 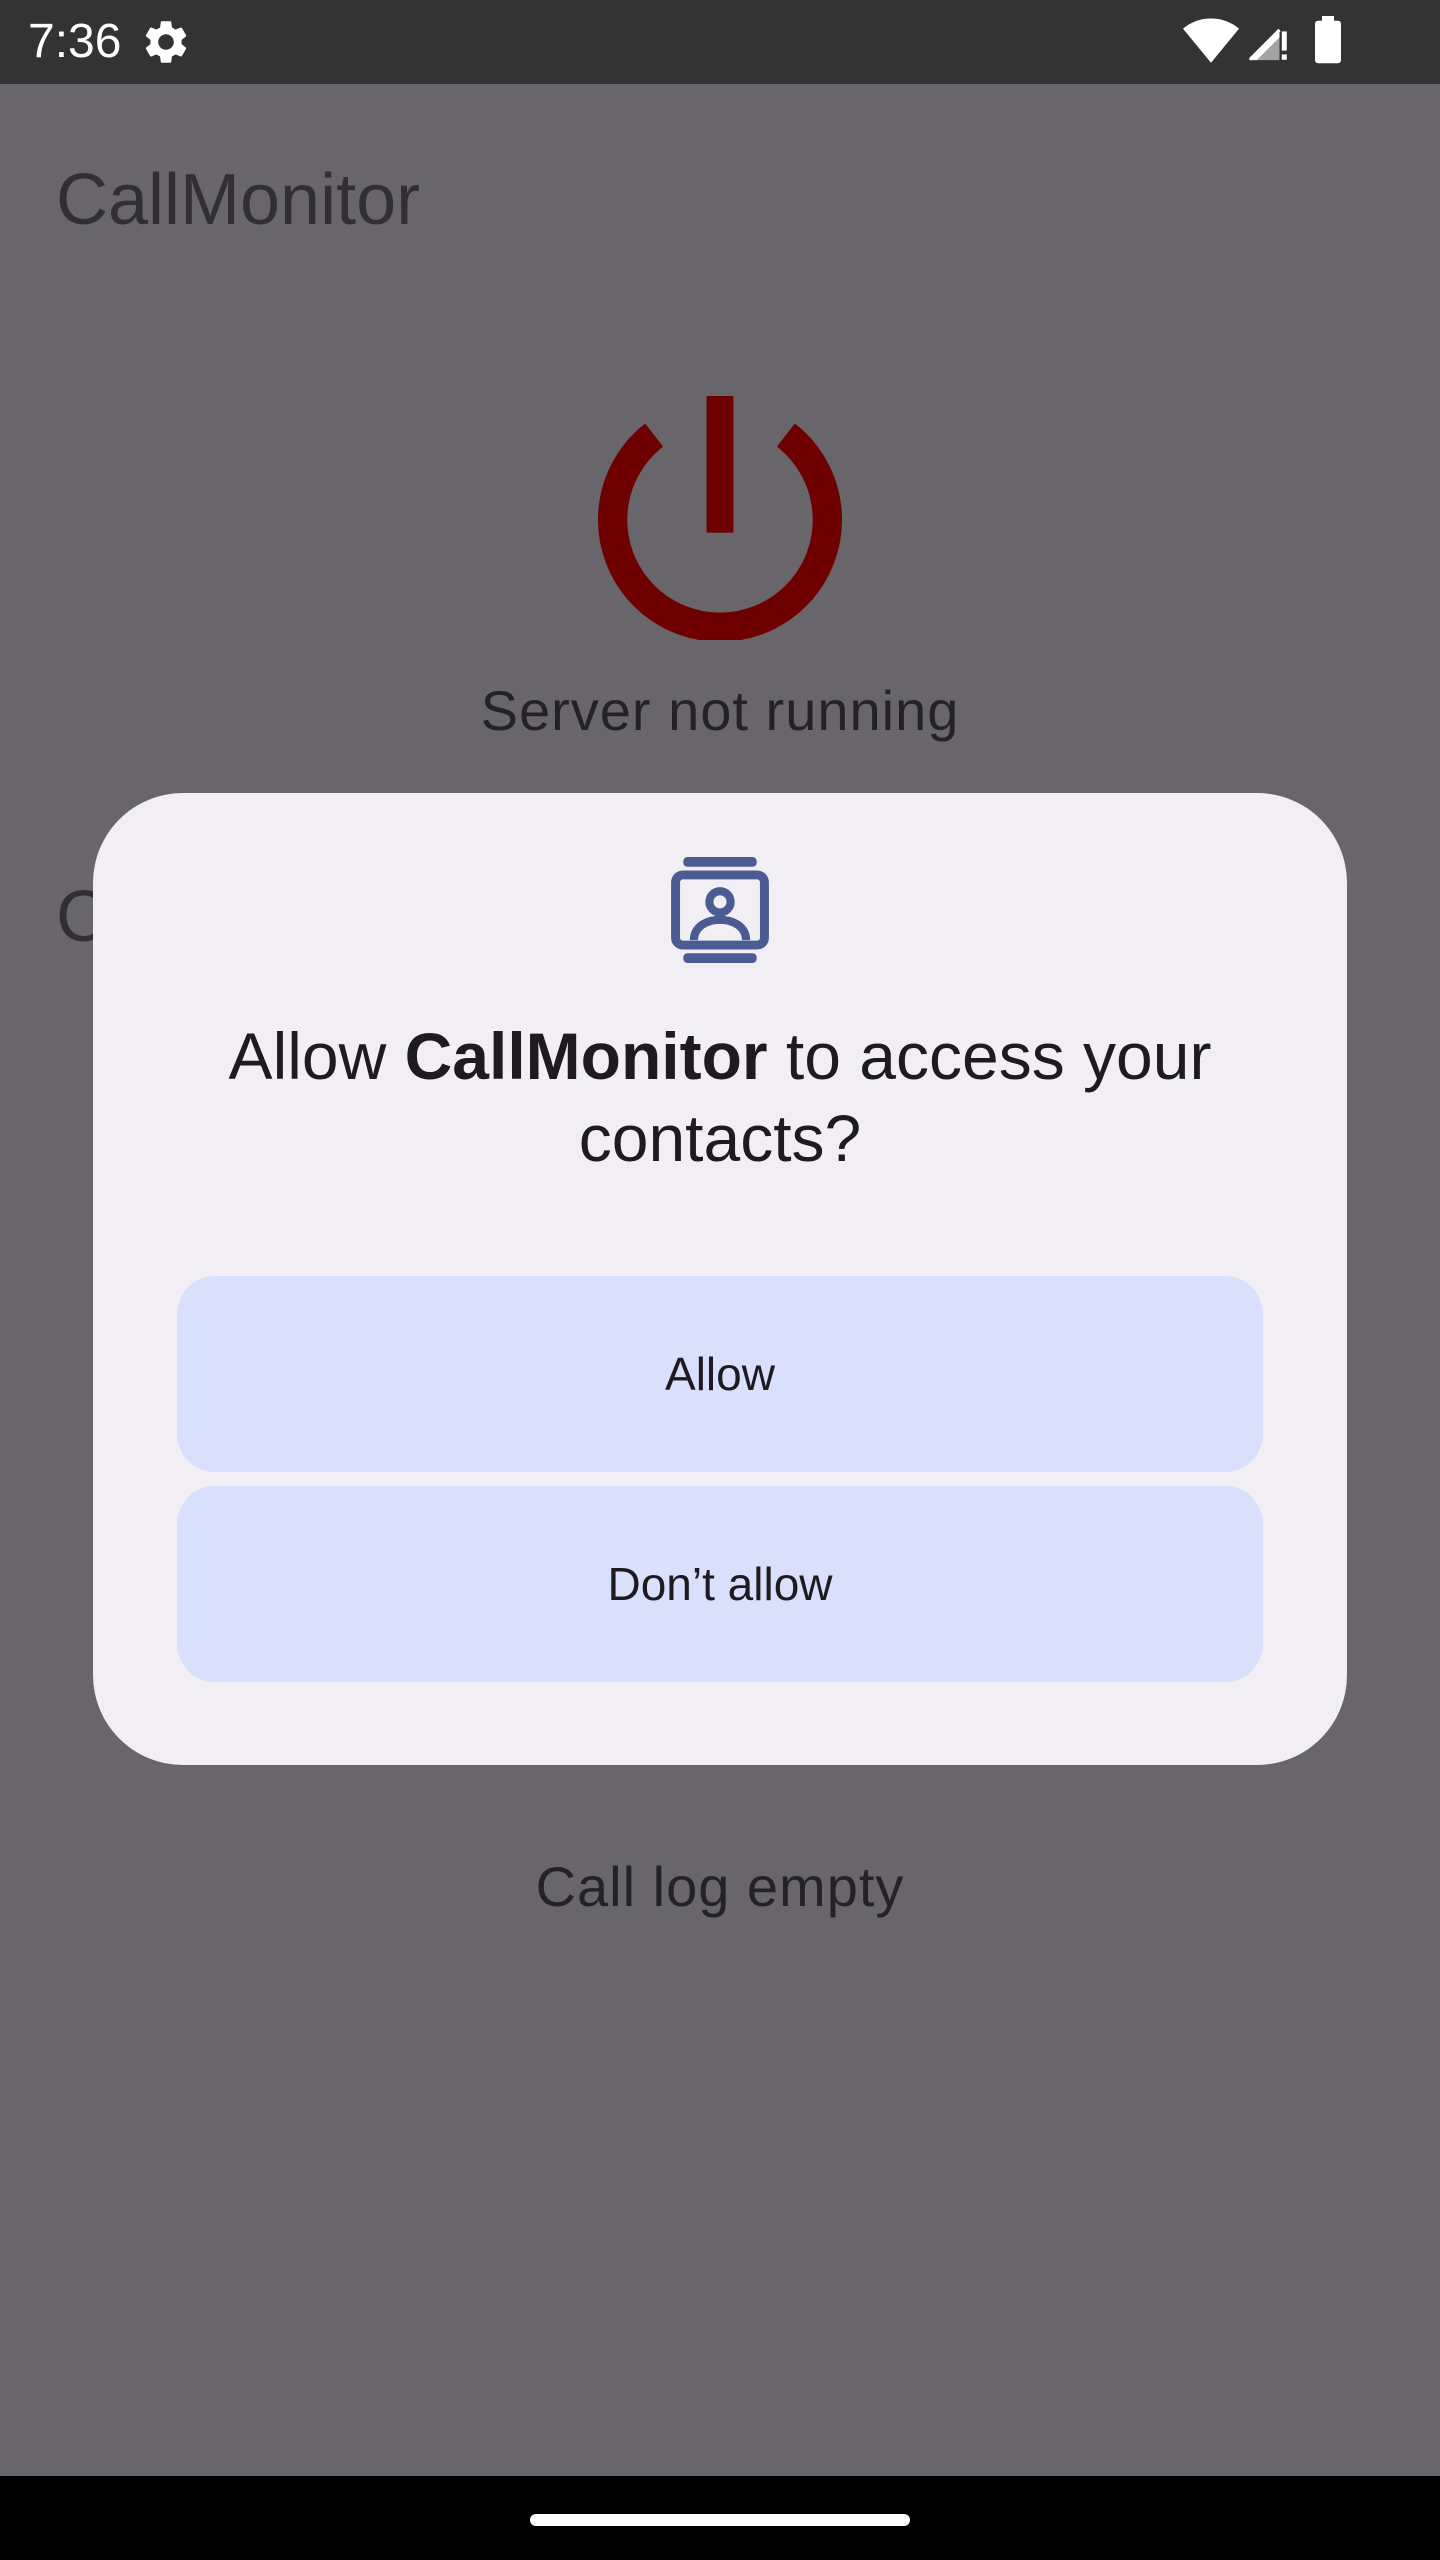 I want to click on app-title: CallMonitor, so click(x=238, y=200).